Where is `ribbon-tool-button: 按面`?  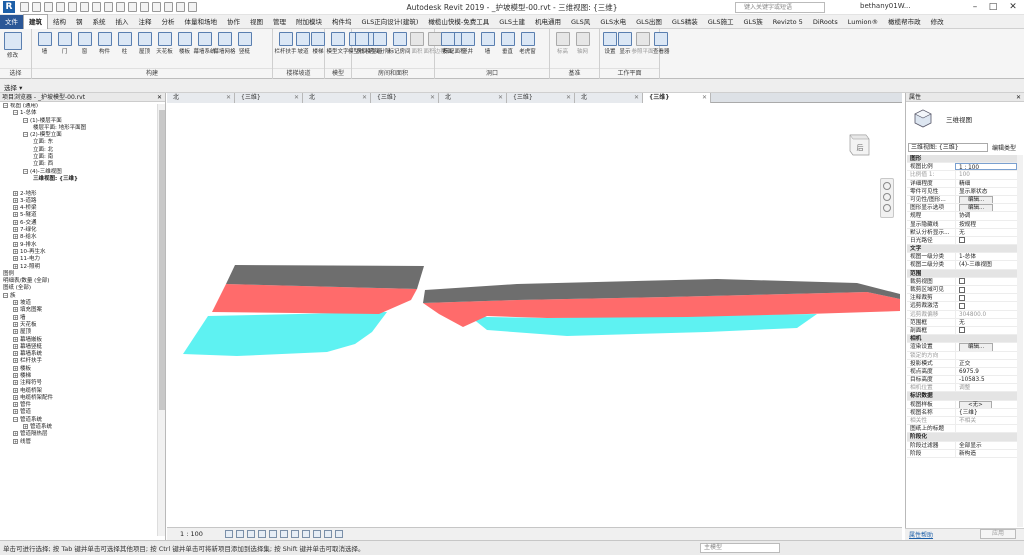
ribbon-tool-button: 按面 is located at coordinates (447, 43).